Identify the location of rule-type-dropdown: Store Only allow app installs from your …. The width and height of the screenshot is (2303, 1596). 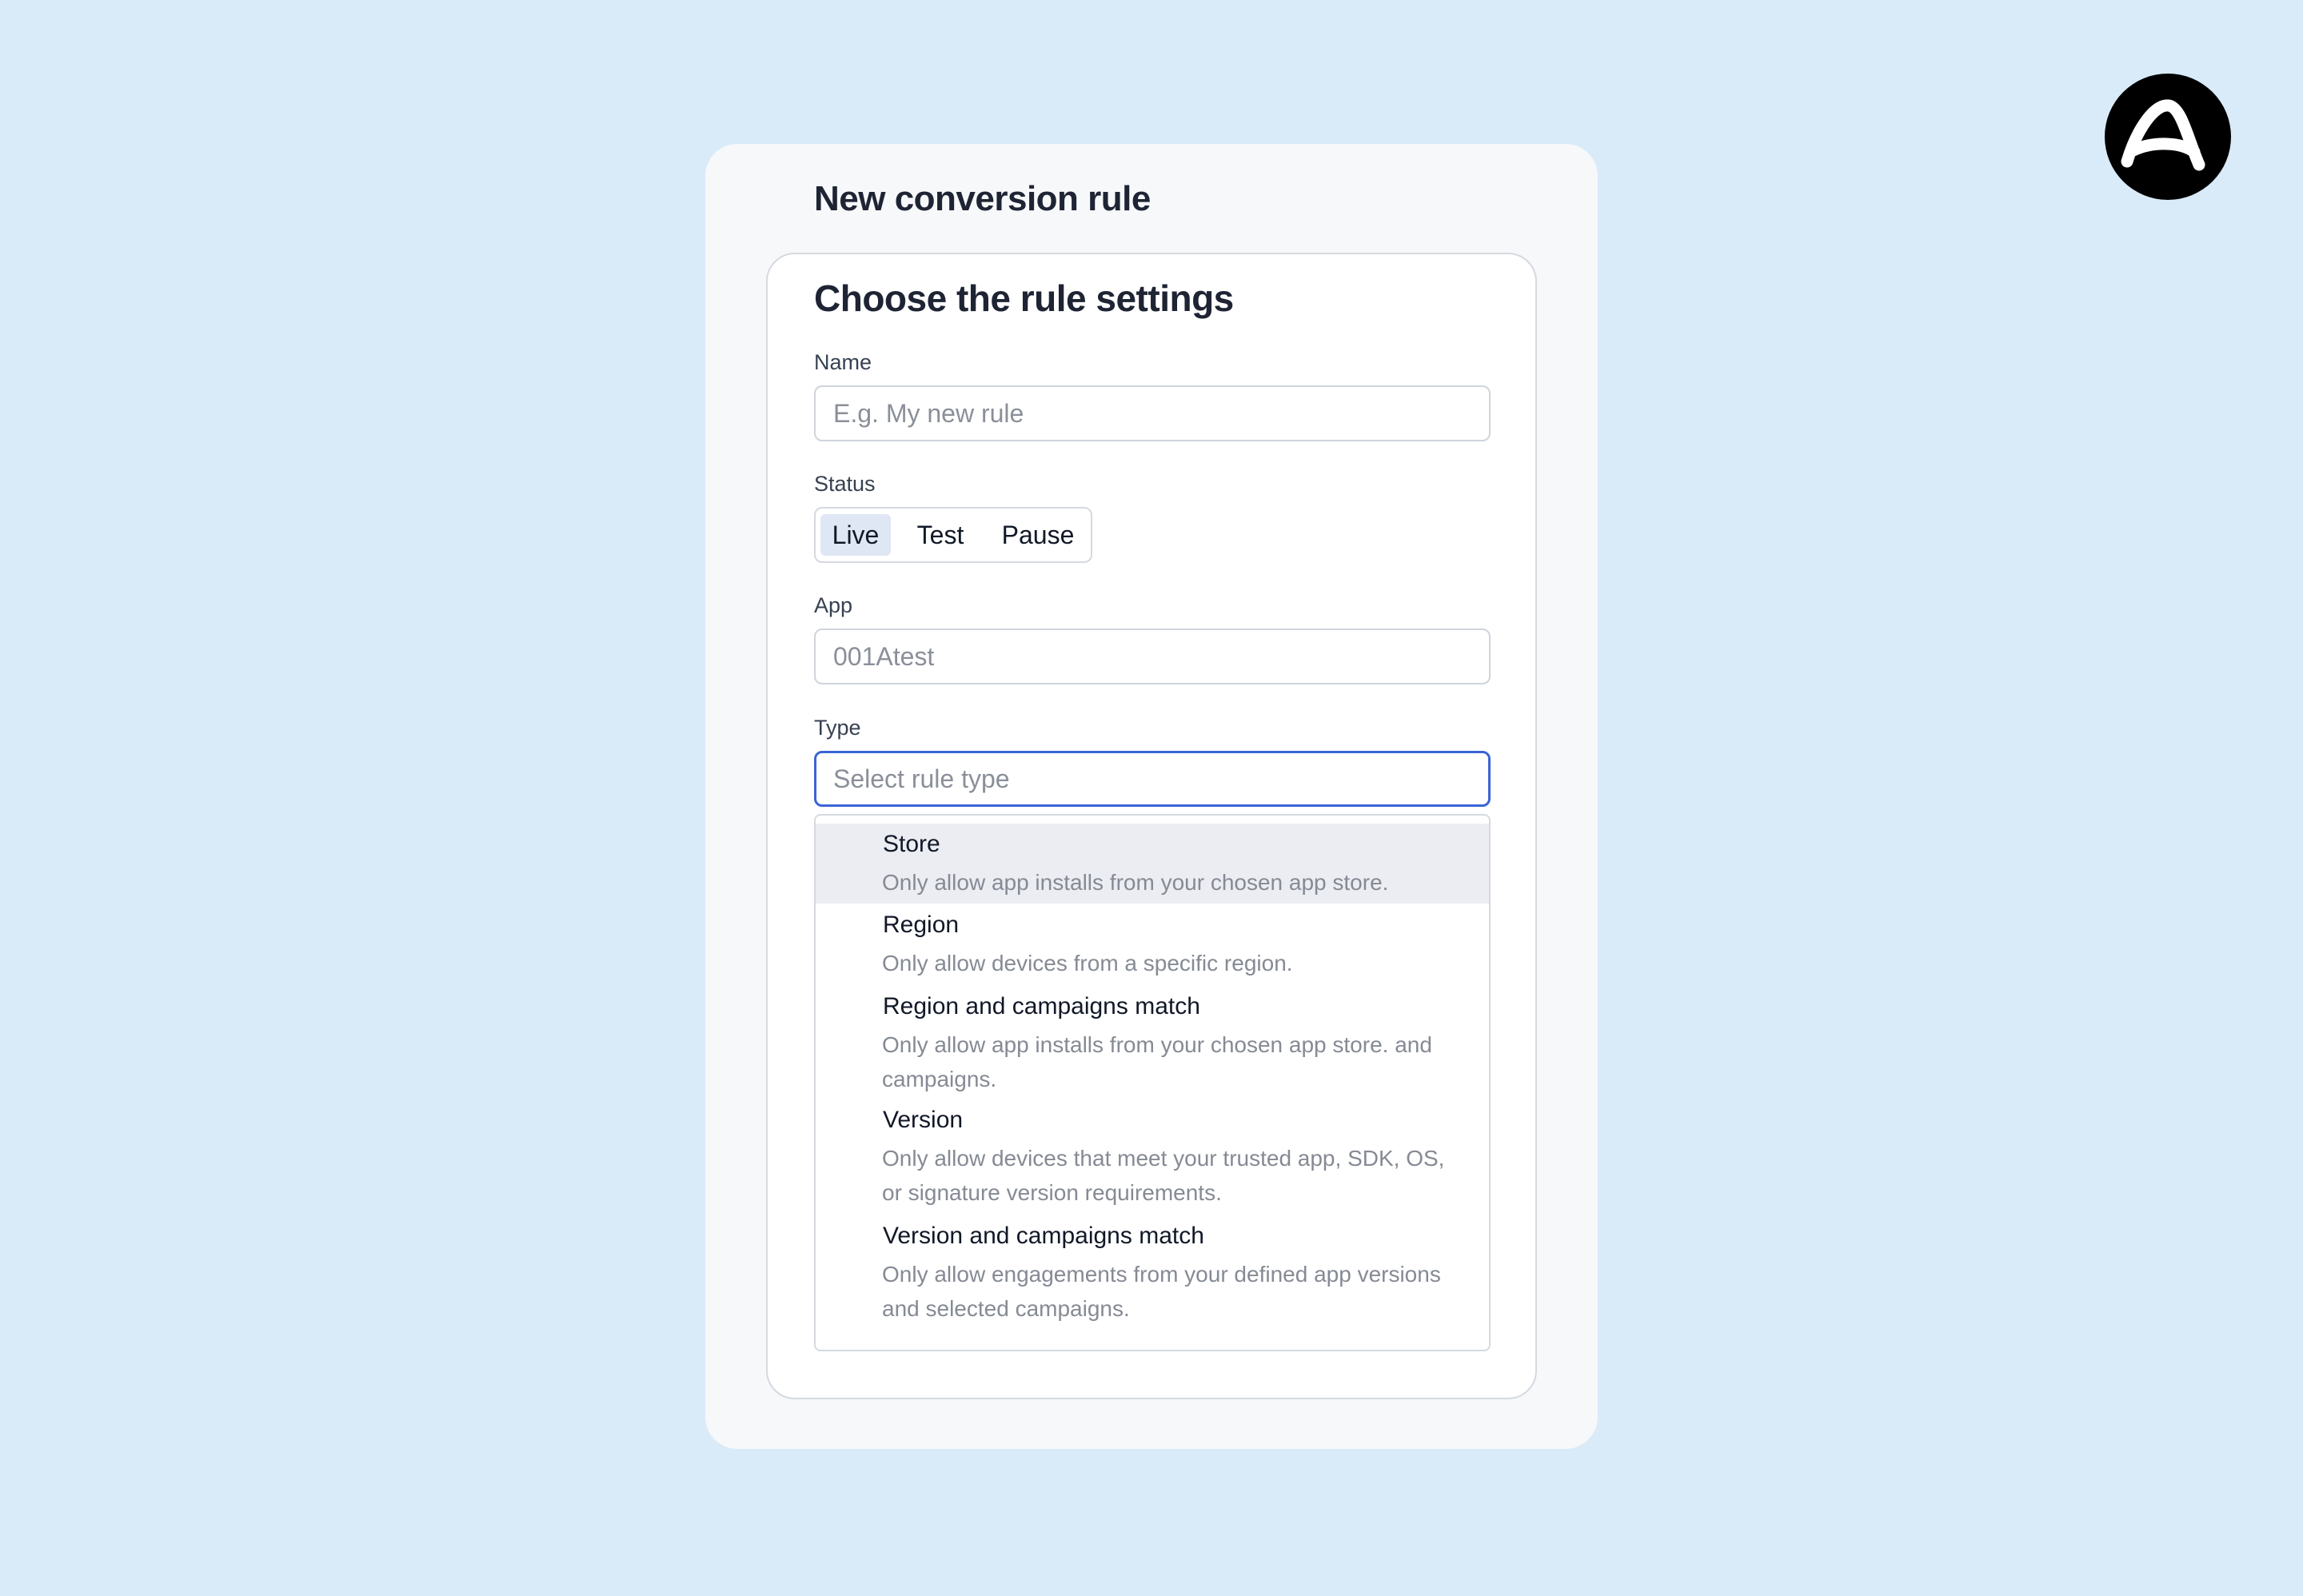
(1152, 1082).